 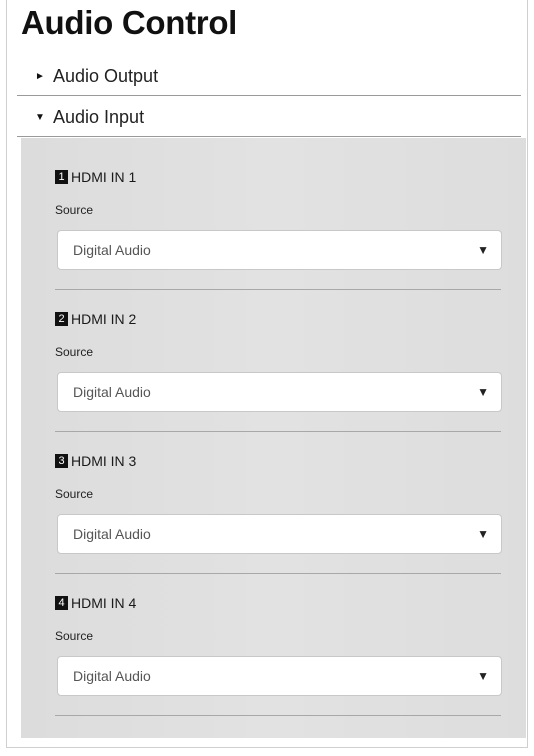 What do you see at coordinates (269, 77) in the screenshot?
I see `audio-output-accordion-header: ► Audio Output` at bounding box center [269, 77].